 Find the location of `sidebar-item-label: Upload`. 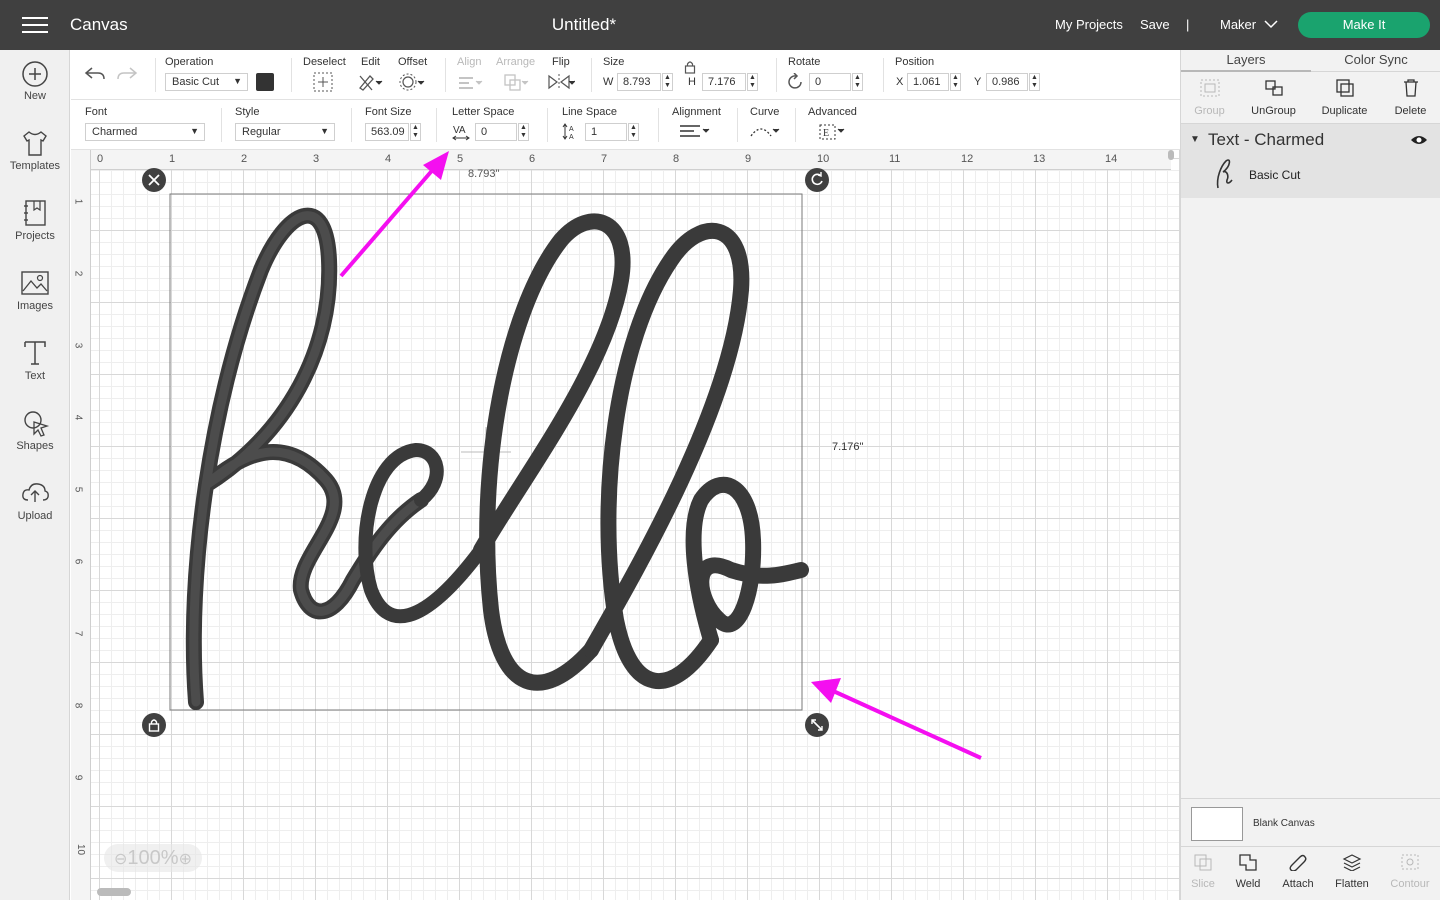

sidebar-item-label: Upload is located at coordinates (35, 516).